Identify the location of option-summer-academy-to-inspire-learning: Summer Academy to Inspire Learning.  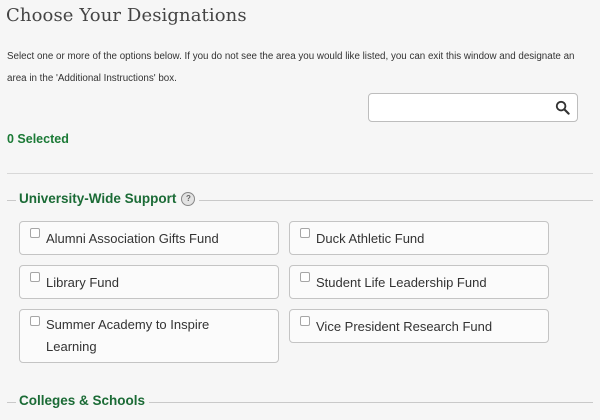
(149, 336).